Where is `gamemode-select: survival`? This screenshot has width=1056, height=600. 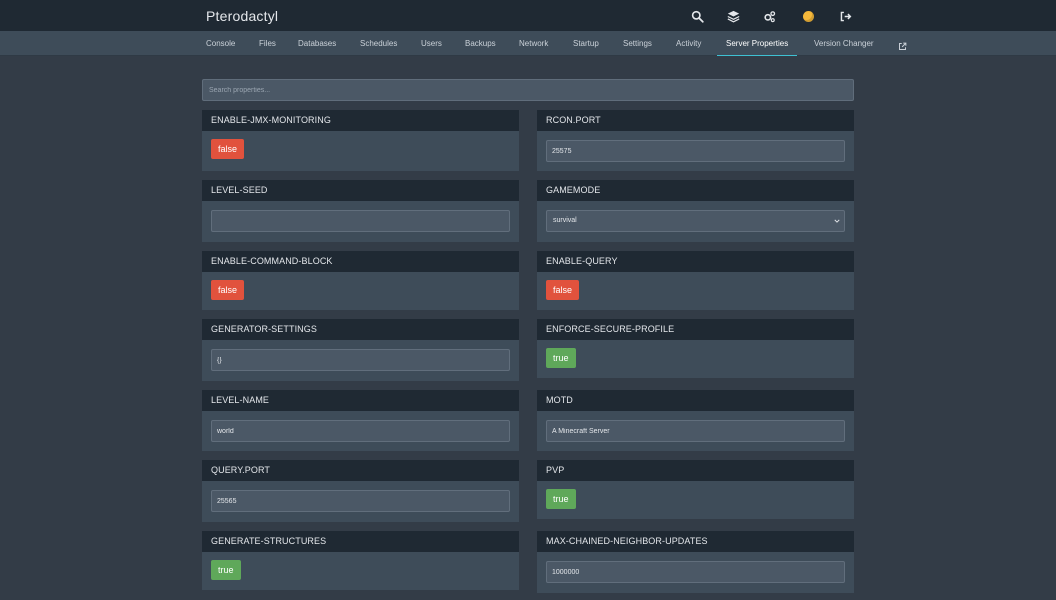
gamemode-select: survival is located at coordinates (695, 221).